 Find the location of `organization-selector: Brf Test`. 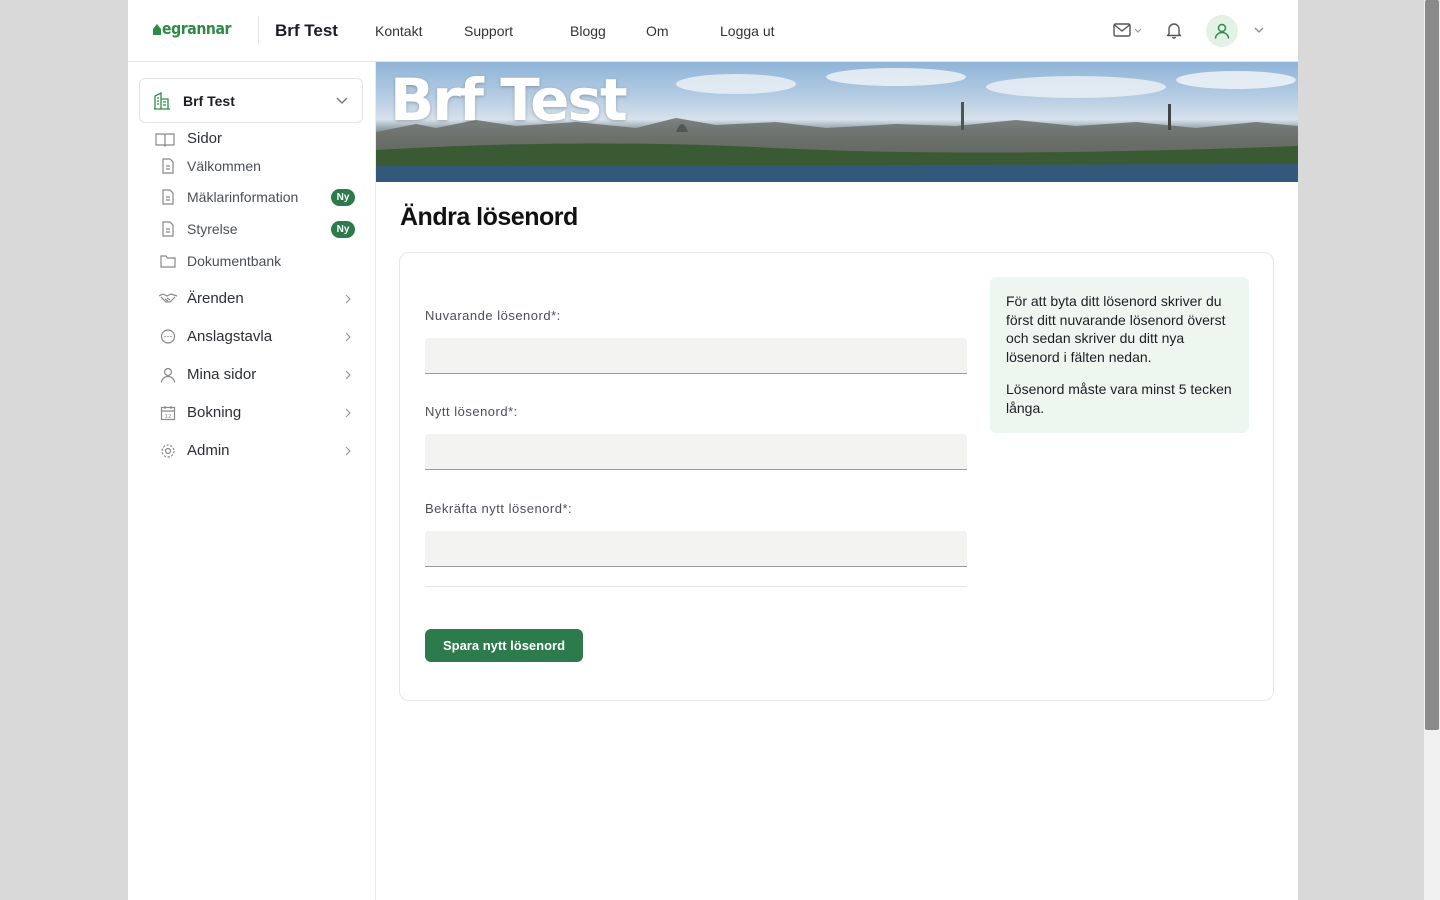

organization-selector: Brf Test is located at coordinates (251, 100).